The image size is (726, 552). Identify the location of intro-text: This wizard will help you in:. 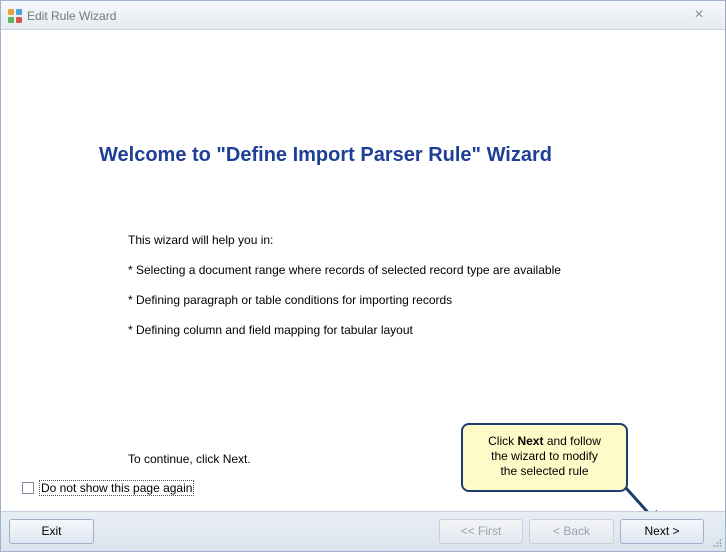
(201, 240).